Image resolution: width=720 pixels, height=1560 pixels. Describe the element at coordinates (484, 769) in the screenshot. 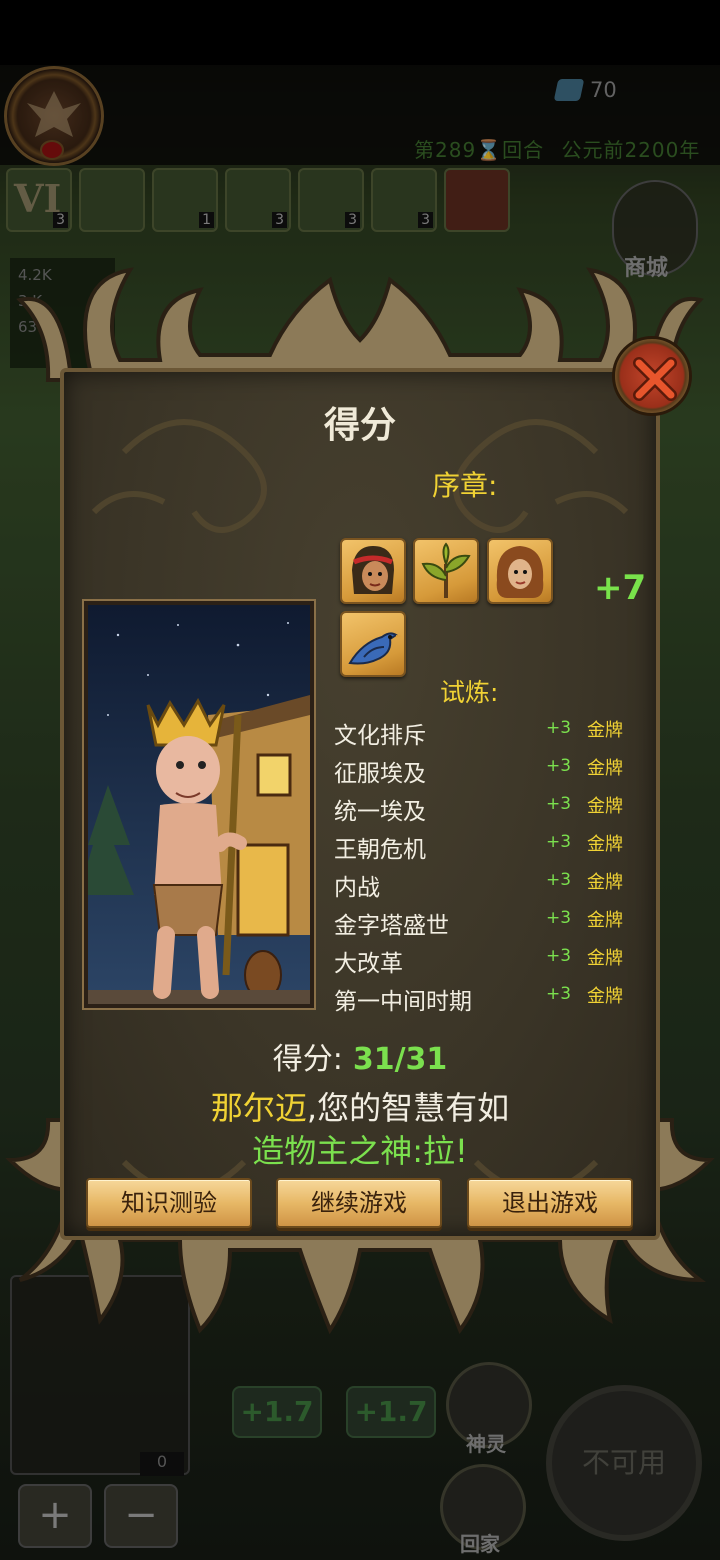

I see `trial-row: 征服埃及 +3 金牌` at that location.